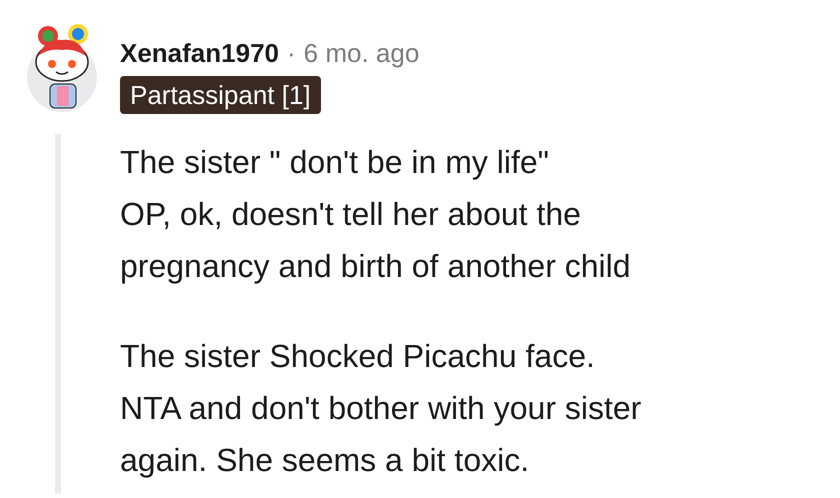 This screenshot has width=840, height=498. Describe the element at coordinates (62, 67) in the screenshot. I see `avatar-icon` at that location.